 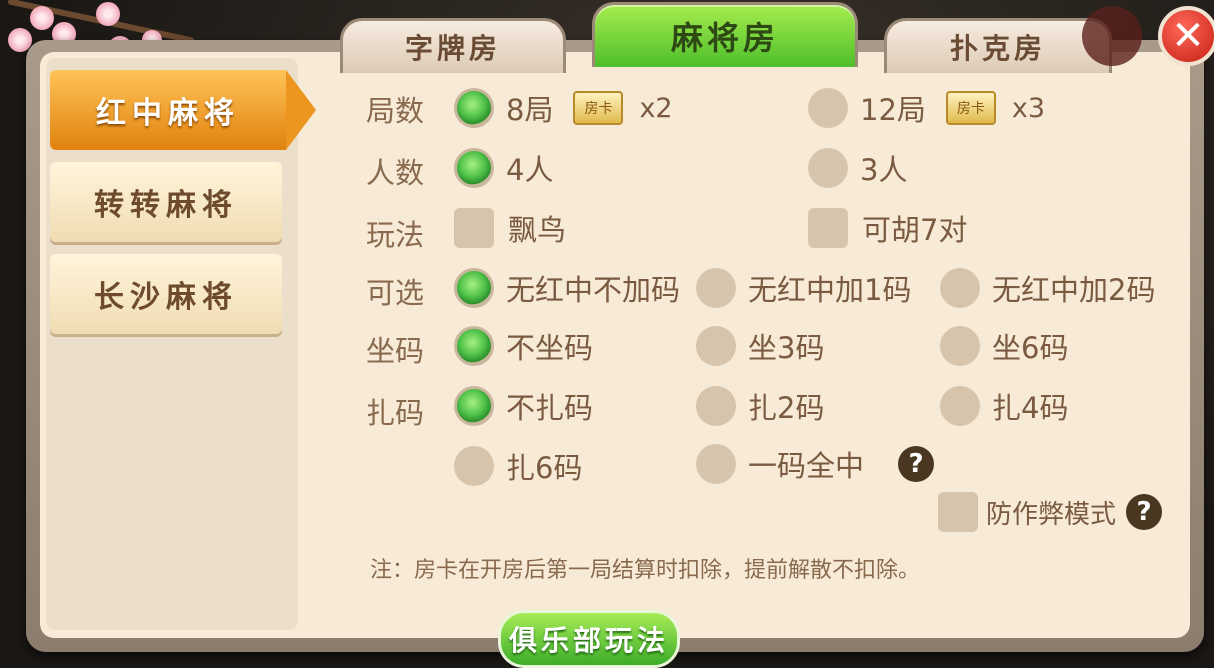 What do you see at coordinates (537, 230) in the screenshot?
I see `option-text: 飘鸟` at bounding box center [537, 230].